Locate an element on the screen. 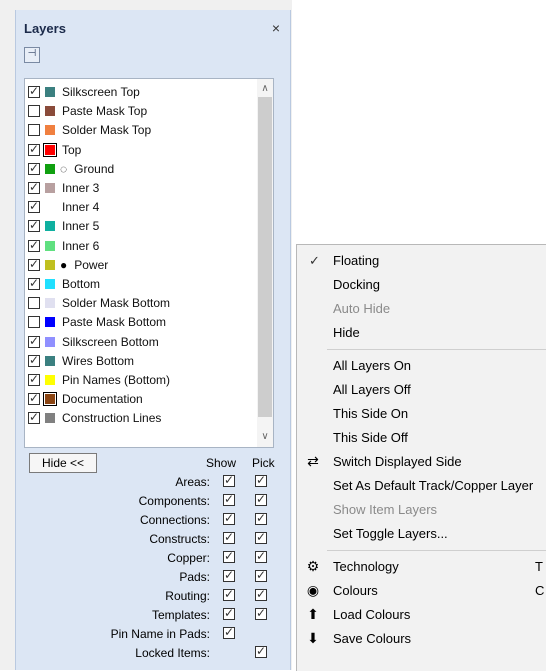  menu-item-this-side-on: This Side On is located at coordinates (421, 414).